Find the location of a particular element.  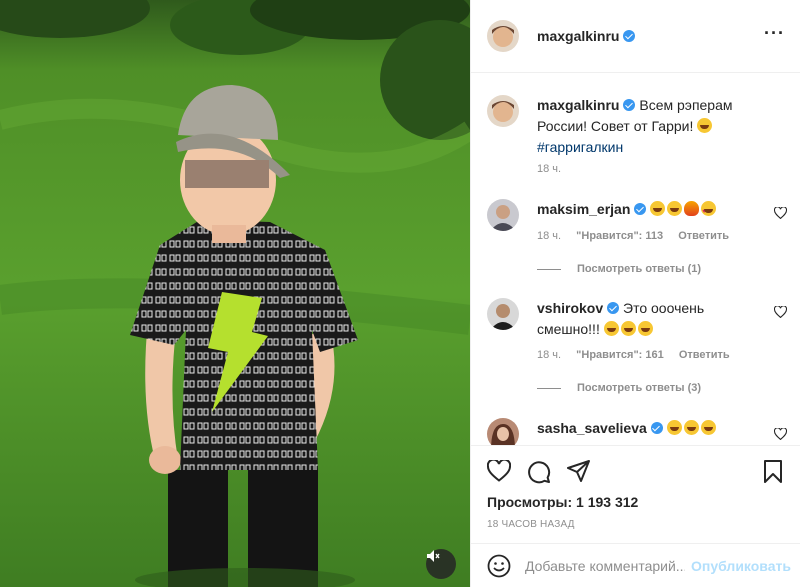

hashtag-link: #гарригалкин is located at coordinates (580, 147).